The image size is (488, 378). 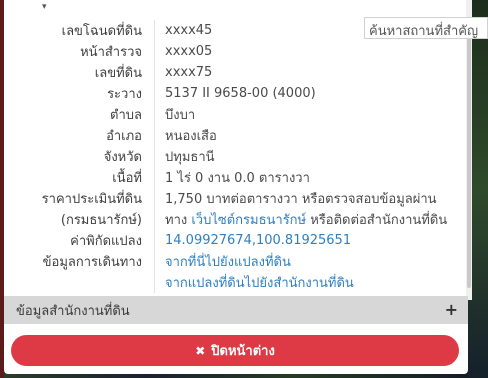 I want to click on row-label: ตำบล, so click(x=126, y=115).